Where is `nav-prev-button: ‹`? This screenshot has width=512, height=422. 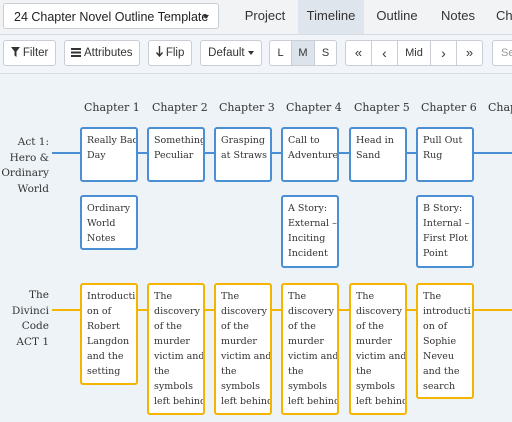 nav-prev-button: ‹ is located at coordinates (384, 53).